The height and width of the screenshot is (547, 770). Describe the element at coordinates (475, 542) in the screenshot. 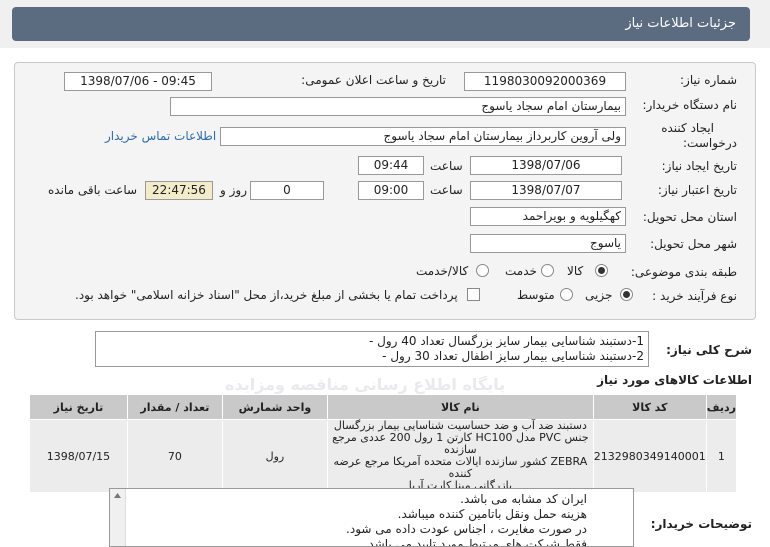

I see `notes-line-4: فقط شرکت های مرتبط مورد تایید می باشد.` at that location.